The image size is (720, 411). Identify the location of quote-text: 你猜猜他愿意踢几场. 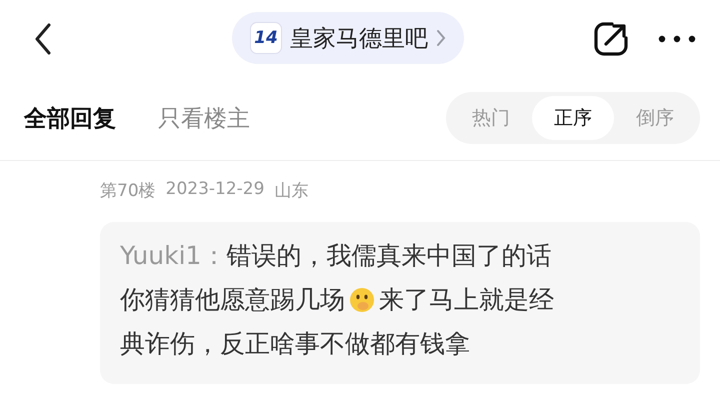
(232, 300).